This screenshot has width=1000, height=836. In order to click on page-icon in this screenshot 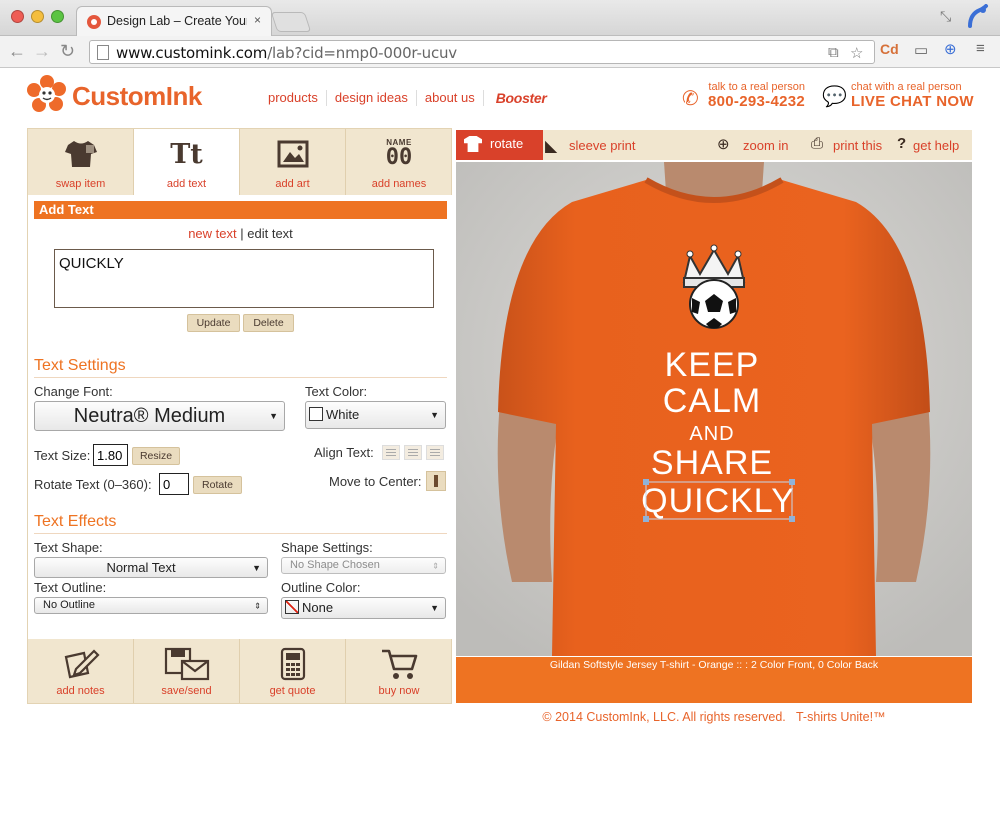, I will do `click(103, 52)`.